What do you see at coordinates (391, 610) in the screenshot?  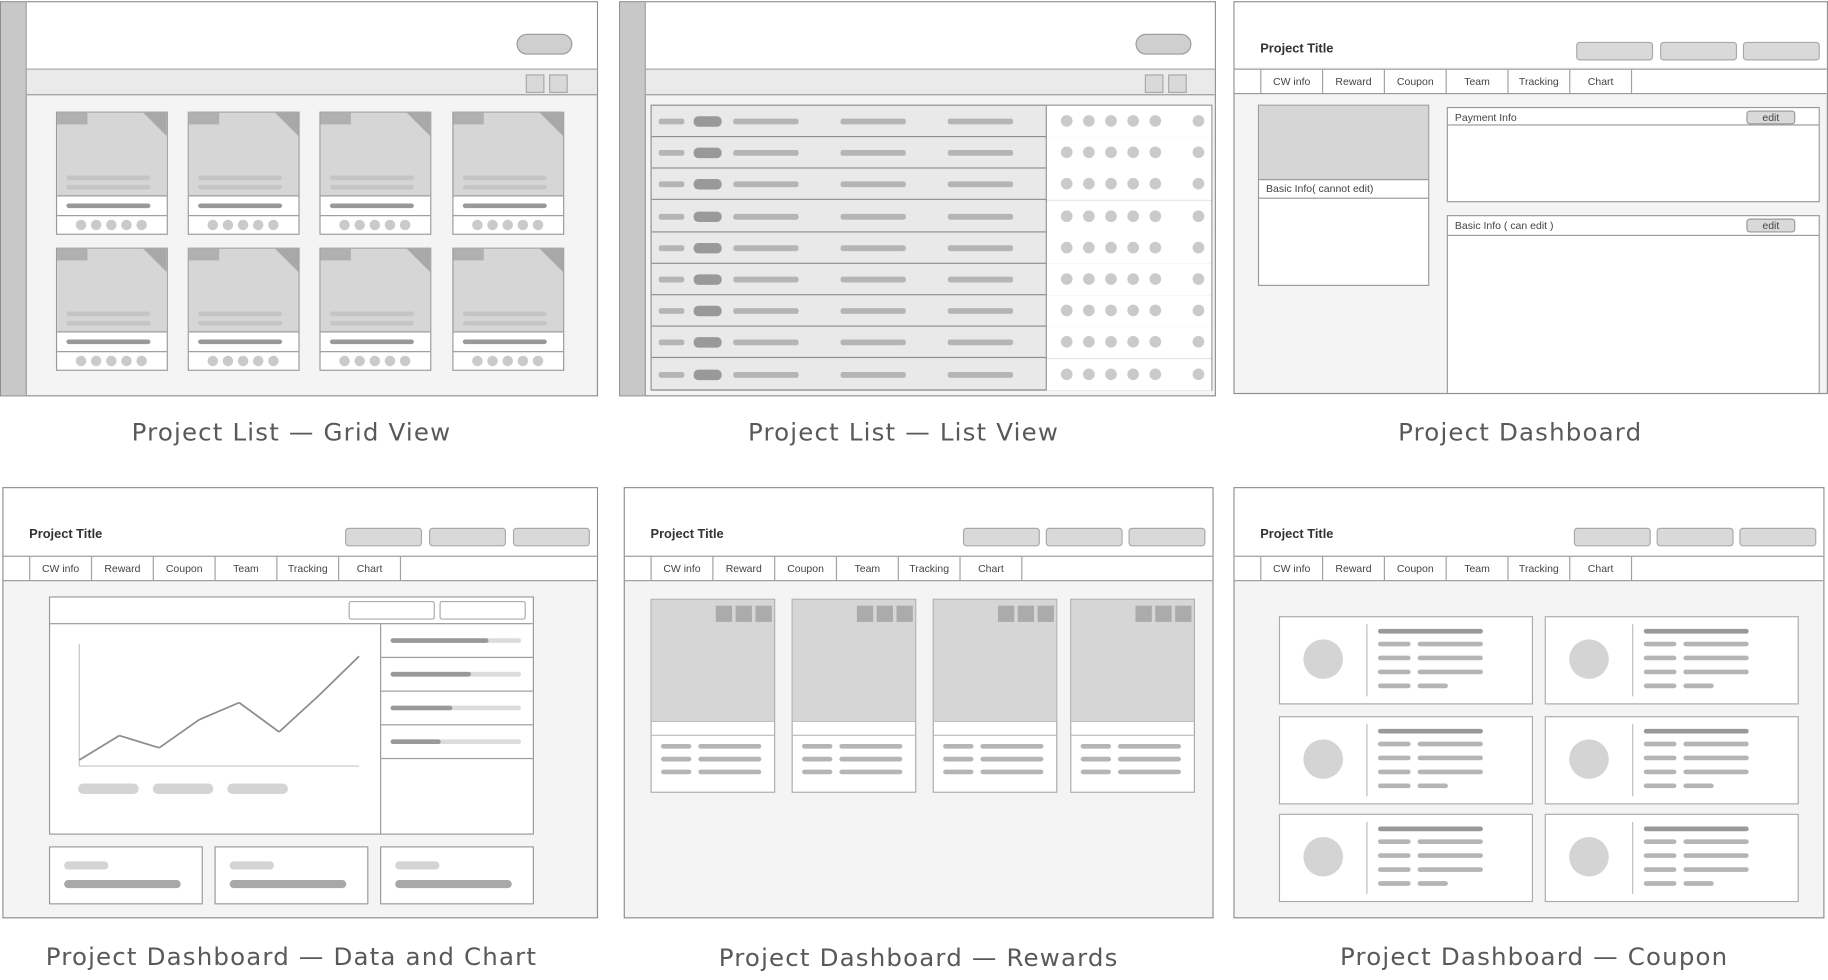 I see `date-from-input` at bounding box center [391, 610].